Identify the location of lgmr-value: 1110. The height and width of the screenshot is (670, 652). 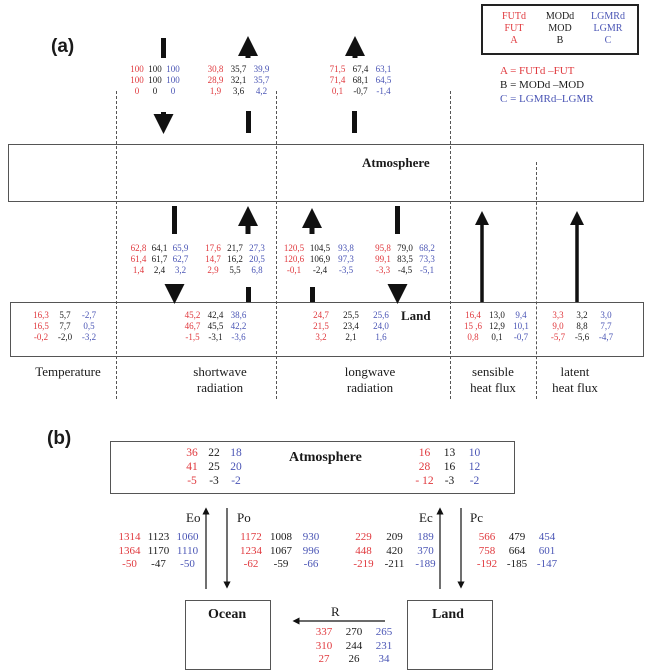
(187, 550).